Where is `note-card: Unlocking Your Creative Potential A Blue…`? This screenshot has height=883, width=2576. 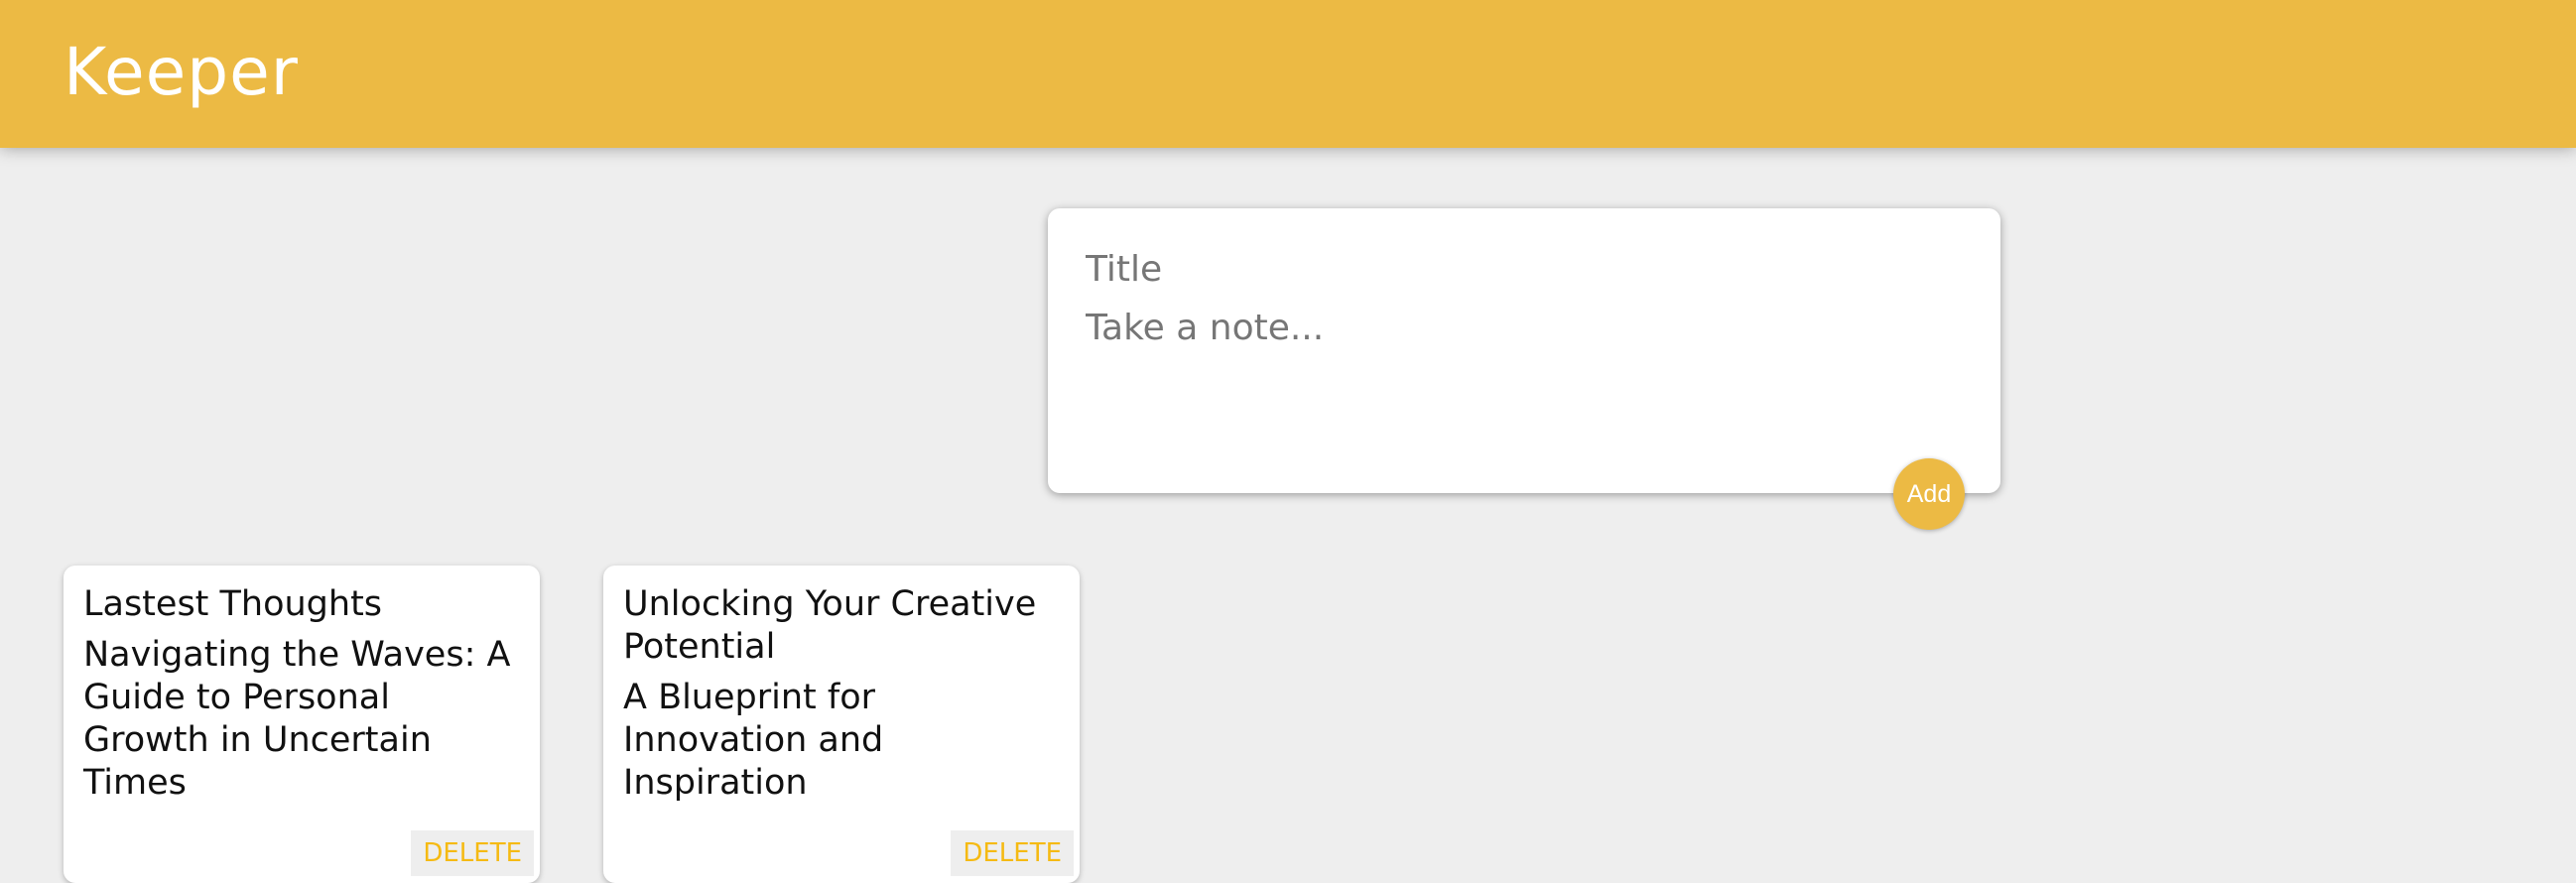 note-card: Unlocking Your Creative Potential A Blue… is located at coordinates (842, 724).